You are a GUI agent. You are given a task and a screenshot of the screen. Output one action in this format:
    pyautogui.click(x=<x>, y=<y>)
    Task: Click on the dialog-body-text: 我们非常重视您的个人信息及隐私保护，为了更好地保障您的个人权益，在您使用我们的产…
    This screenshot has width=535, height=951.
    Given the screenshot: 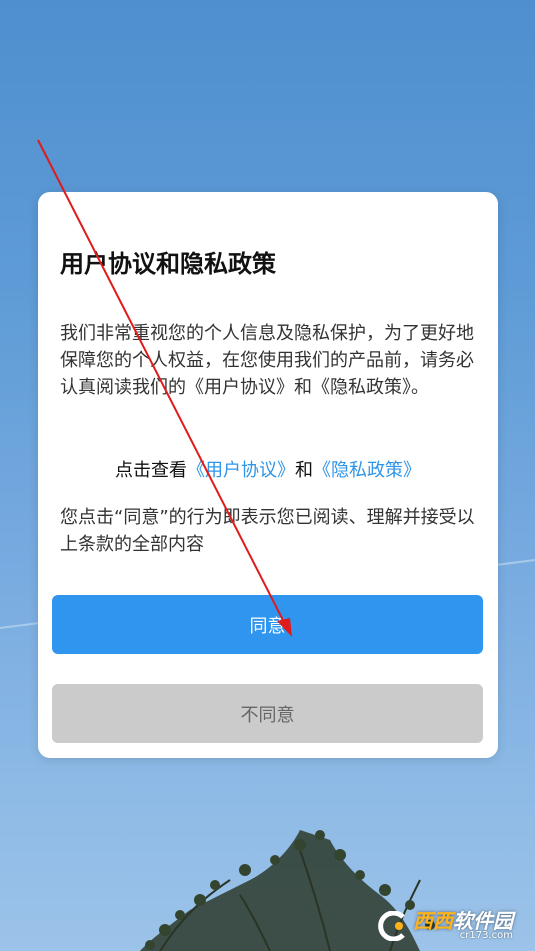 What is the action you would take?
    pyautogui.click(x=267, y=360)
    